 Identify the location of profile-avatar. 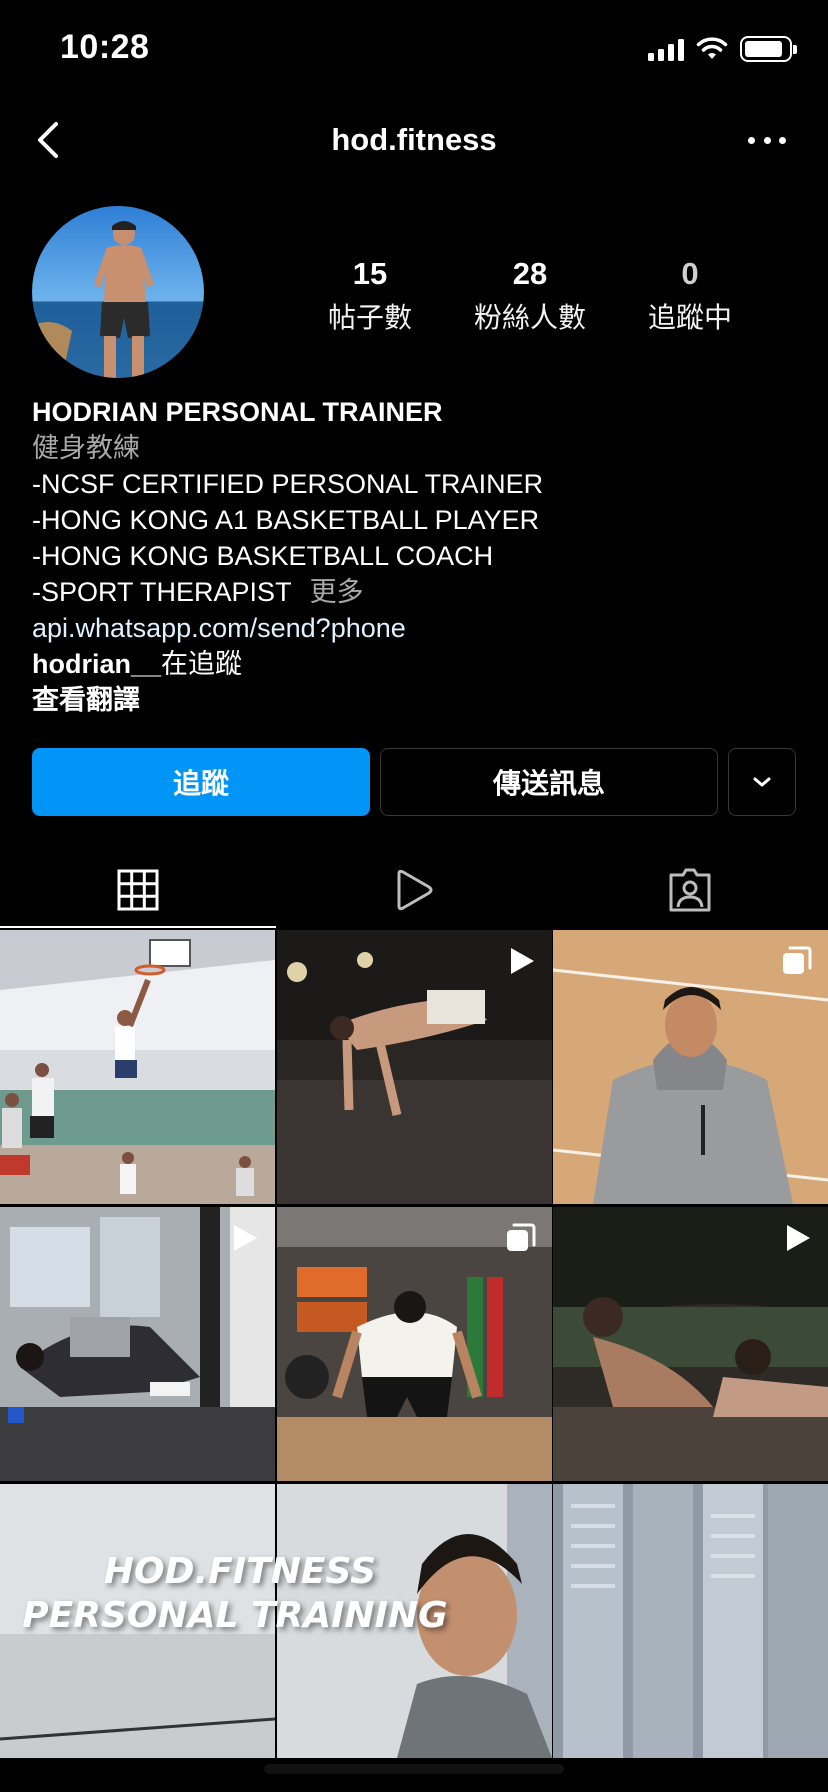
(118, 292).